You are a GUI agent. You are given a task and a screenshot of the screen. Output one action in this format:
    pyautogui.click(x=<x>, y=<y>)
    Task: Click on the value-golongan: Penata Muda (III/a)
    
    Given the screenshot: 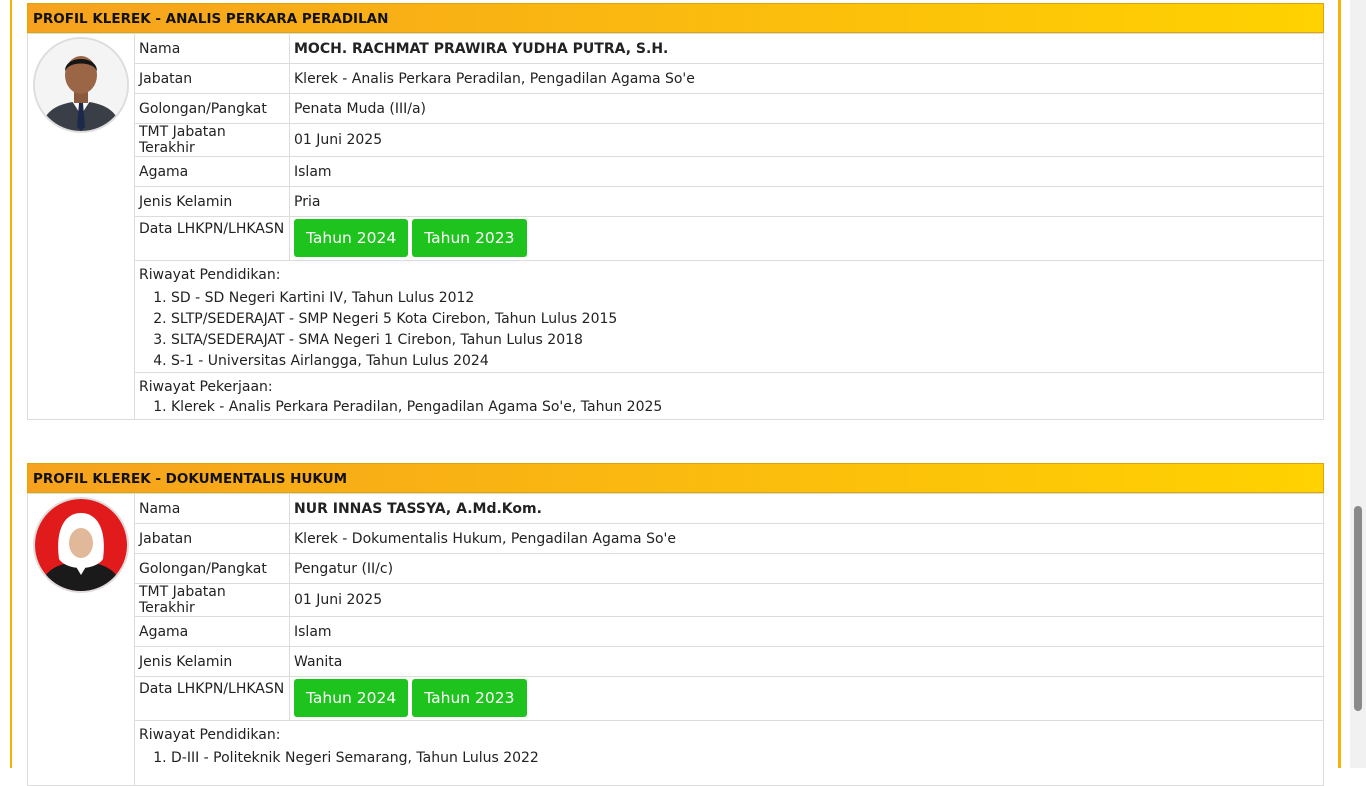 What is the action you would take?
    pyautogui.click(x=806, y=108)
    